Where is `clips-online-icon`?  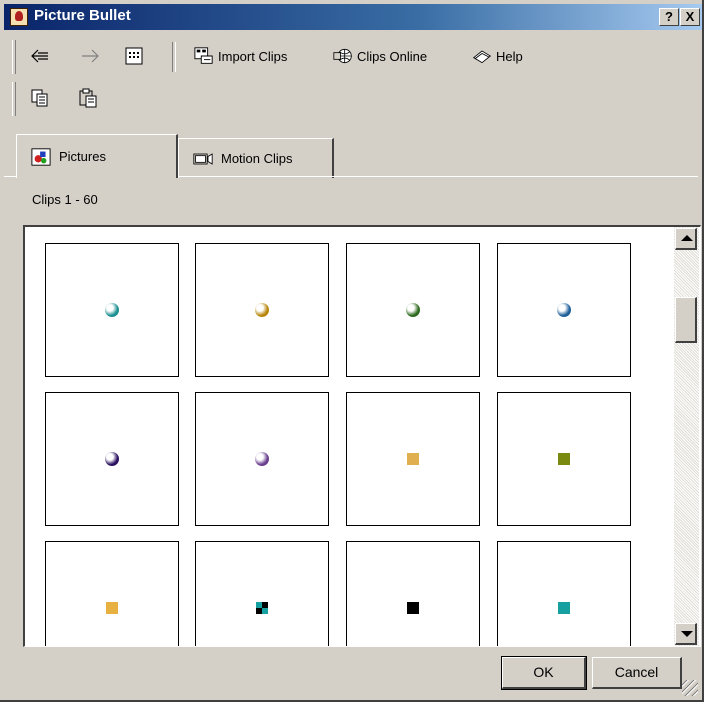
clips-online-icon is located at coordinates (343, 56).